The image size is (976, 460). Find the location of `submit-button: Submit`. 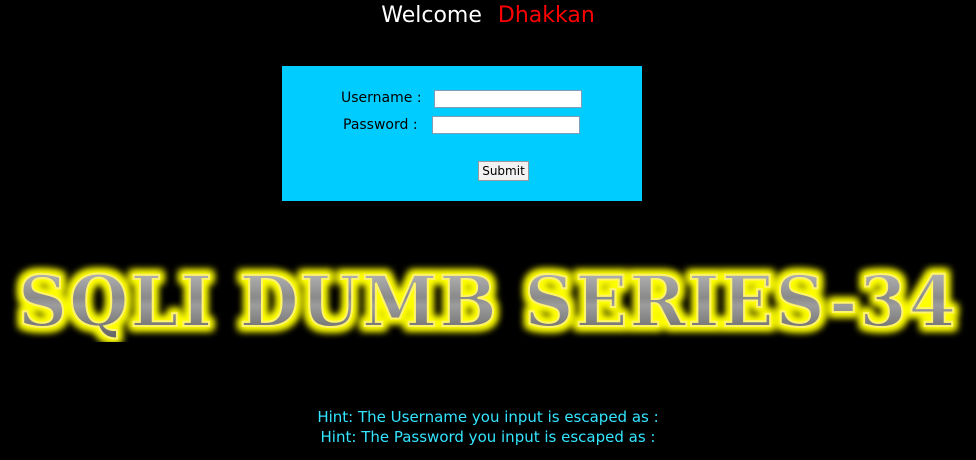

submit-button: Submit is located at coordinates (503, 171).